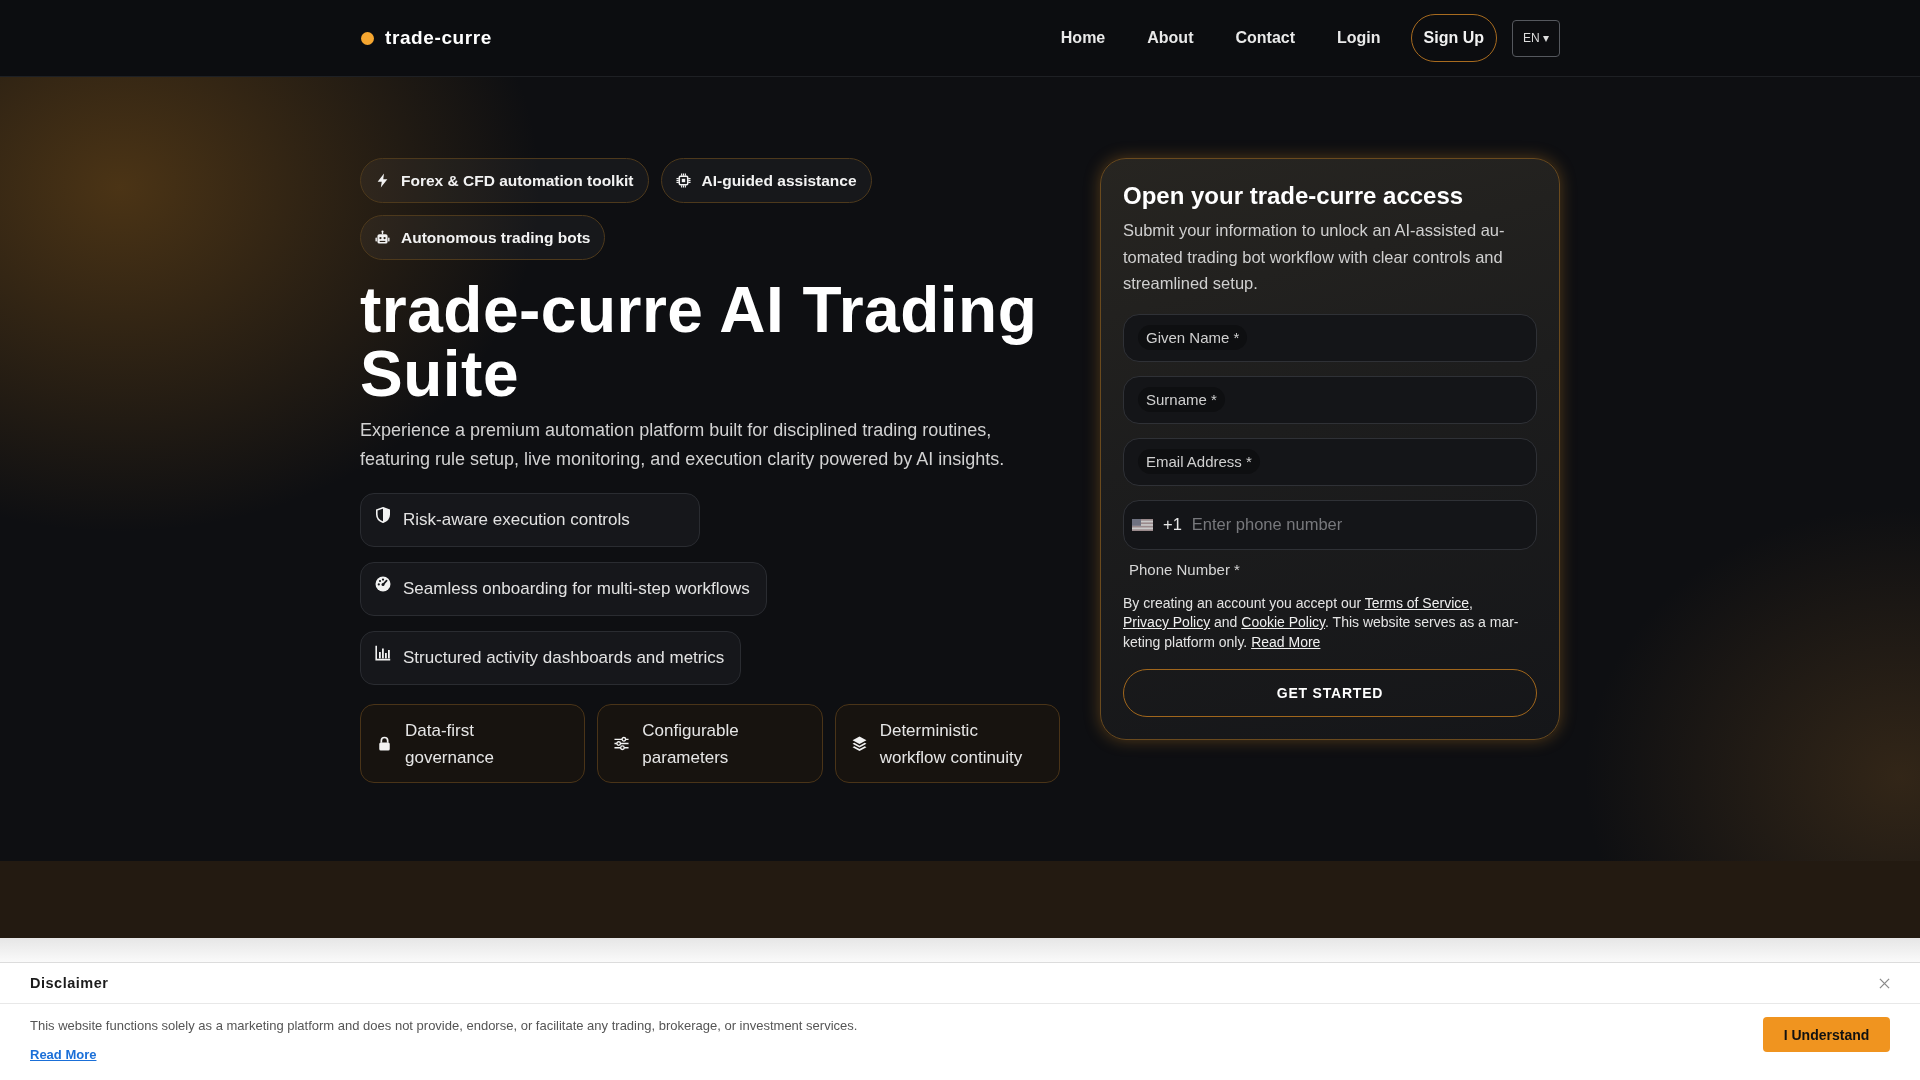  Describe the element at coordinates (622, 743) in the screenshot. I see `sliders-icon` at that location.